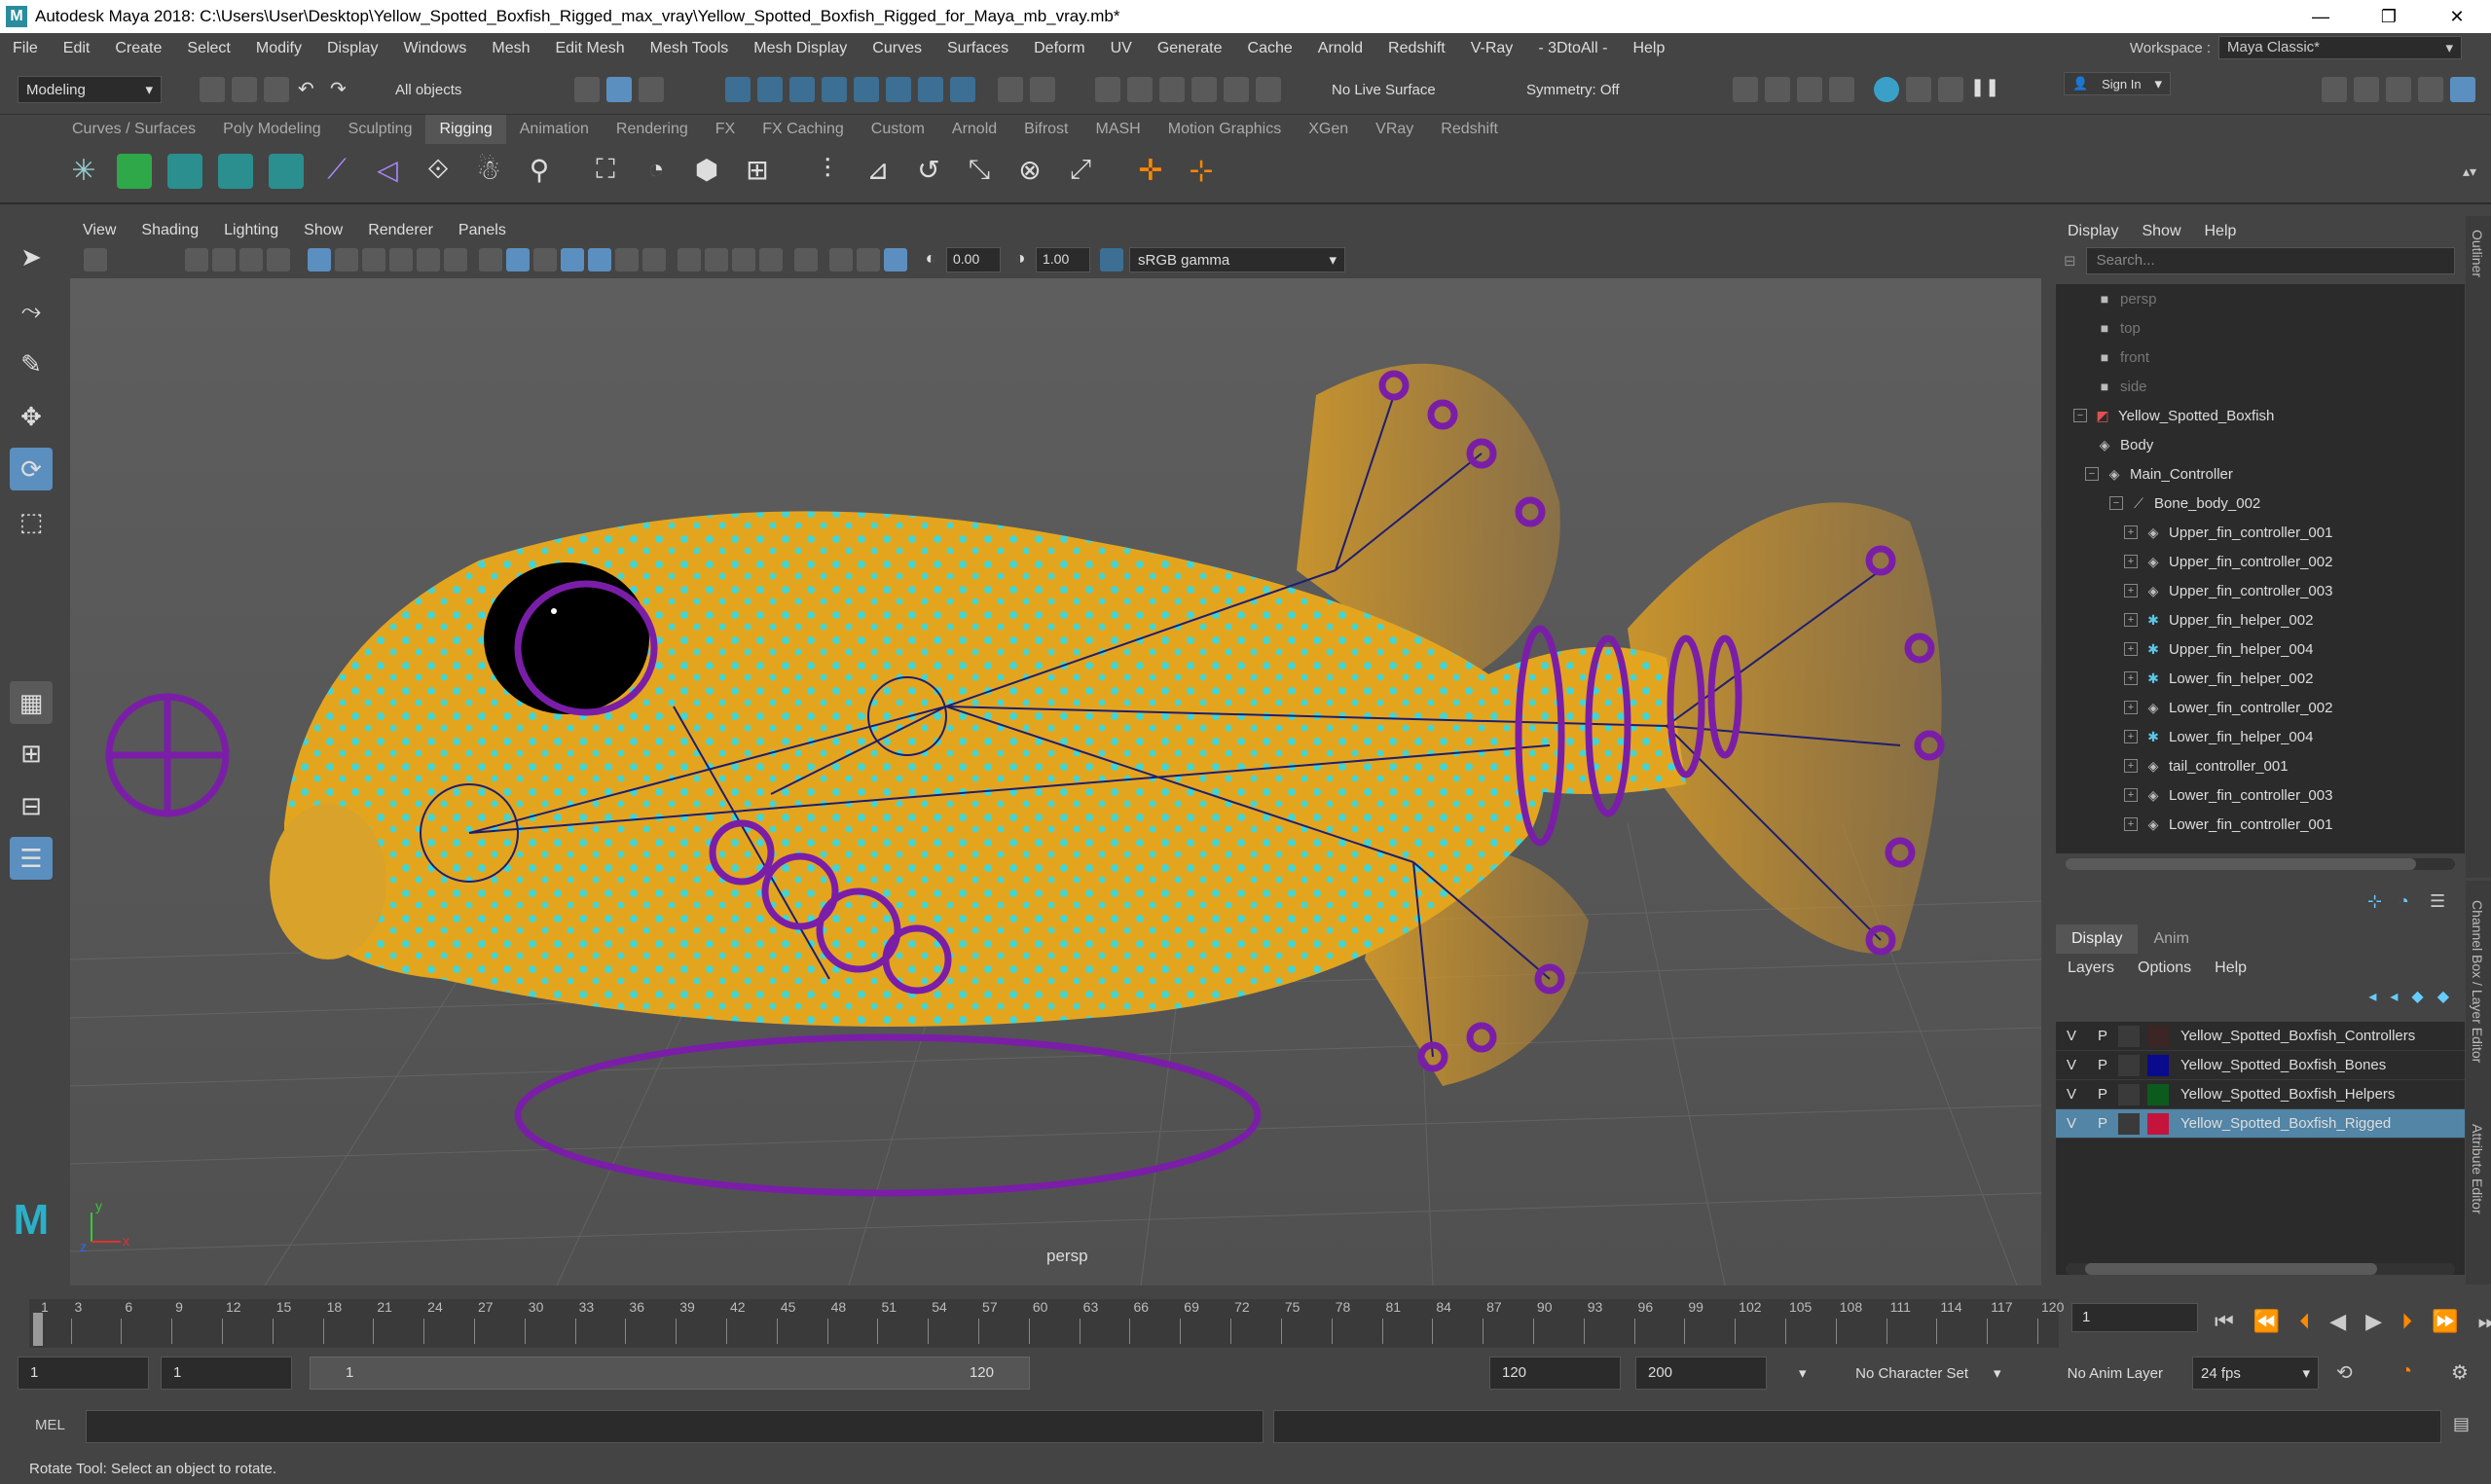 The image size is (2491, 1484). I want to click on attribute-editor-icon, so click(2366, 89).